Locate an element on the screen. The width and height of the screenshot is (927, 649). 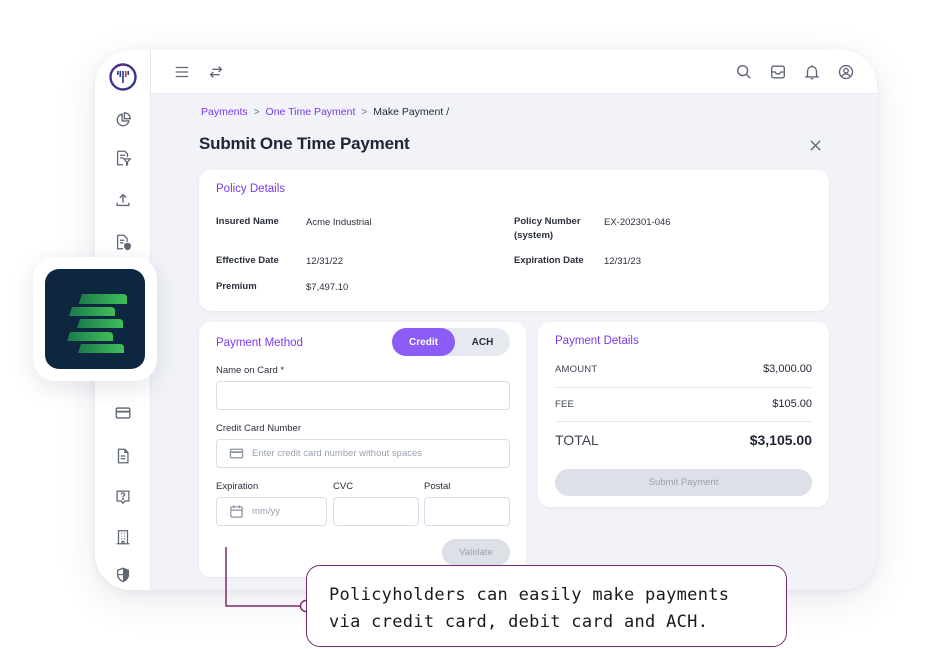
expiration-date-value: 12/31/23 is located at coordinates (622, 261).